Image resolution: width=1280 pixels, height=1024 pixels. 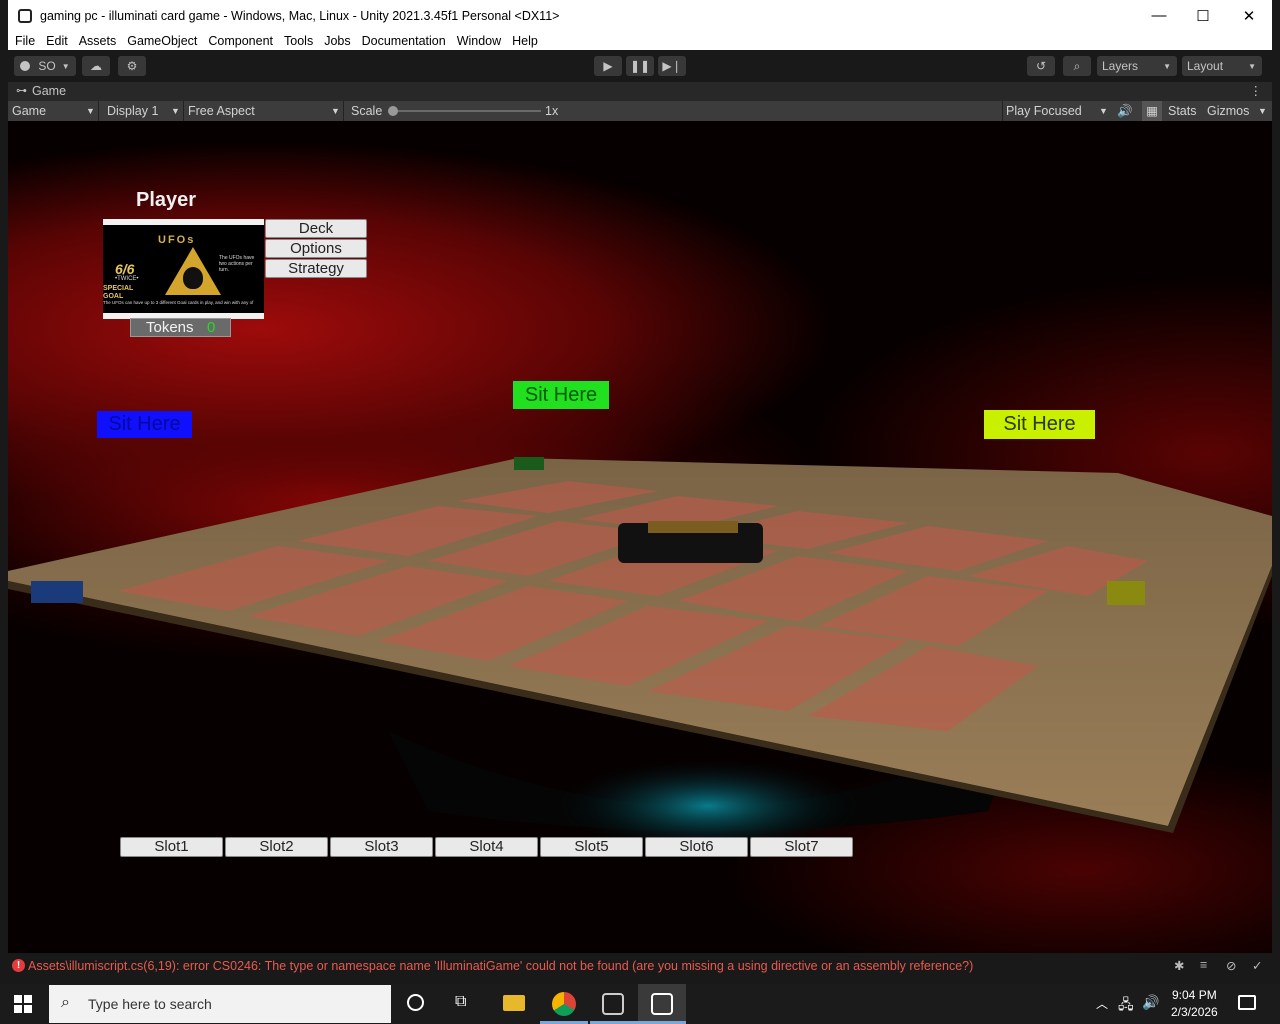 What do you see at coordinates (1203, 965) in the screenshot?
I see `database-icon: ≡` at bounding box center [1203, 965].